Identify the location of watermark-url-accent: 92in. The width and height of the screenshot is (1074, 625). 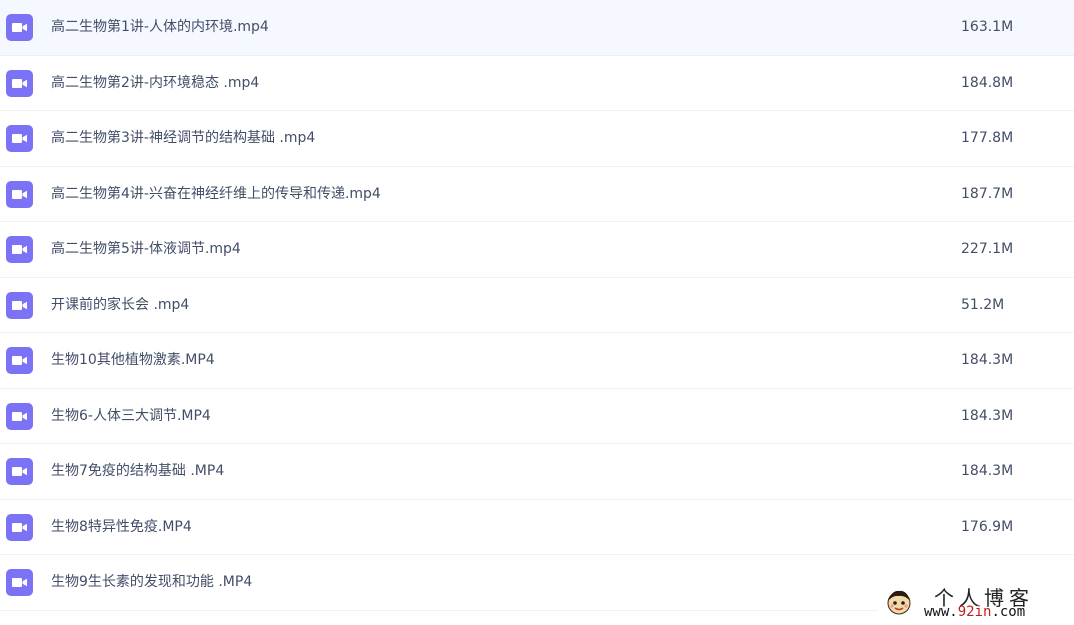
(974, 612).